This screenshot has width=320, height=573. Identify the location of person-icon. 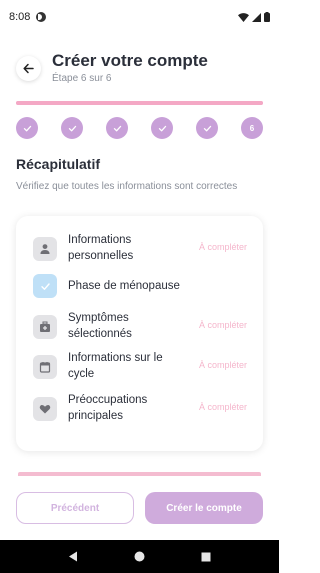
(45, 249).